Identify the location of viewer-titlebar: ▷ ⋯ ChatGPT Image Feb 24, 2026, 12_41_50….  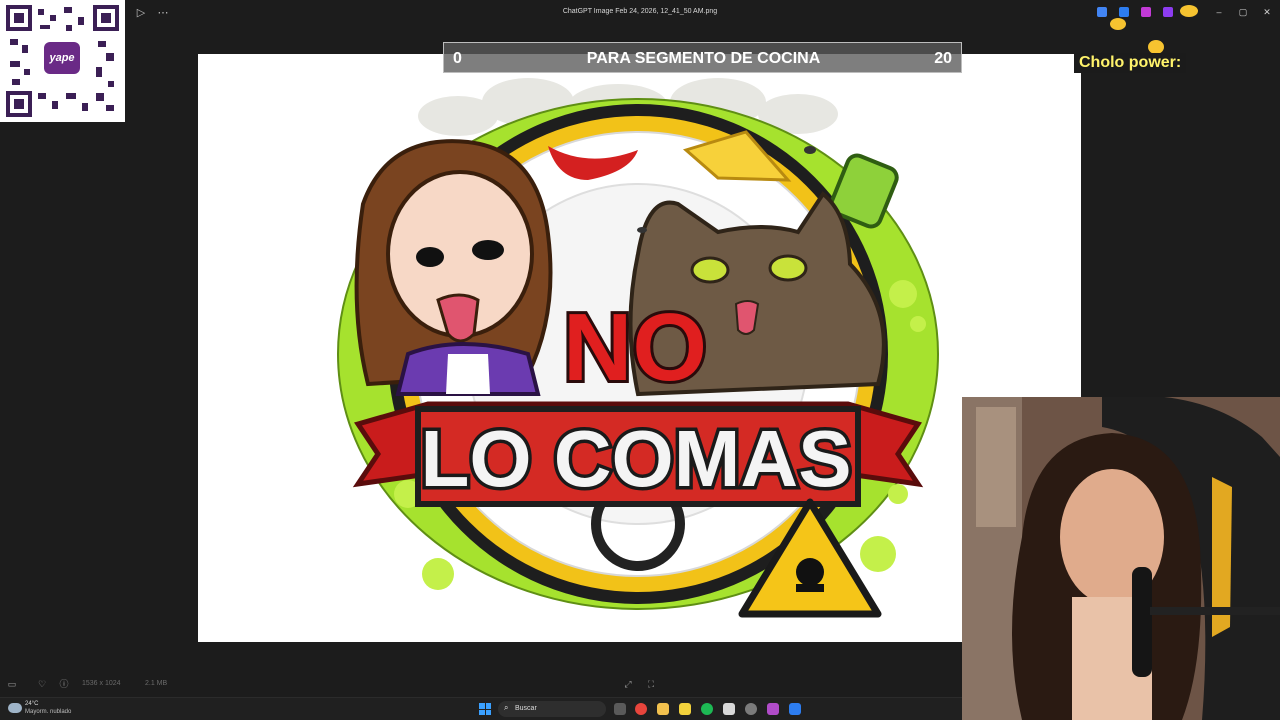
(640, 13).